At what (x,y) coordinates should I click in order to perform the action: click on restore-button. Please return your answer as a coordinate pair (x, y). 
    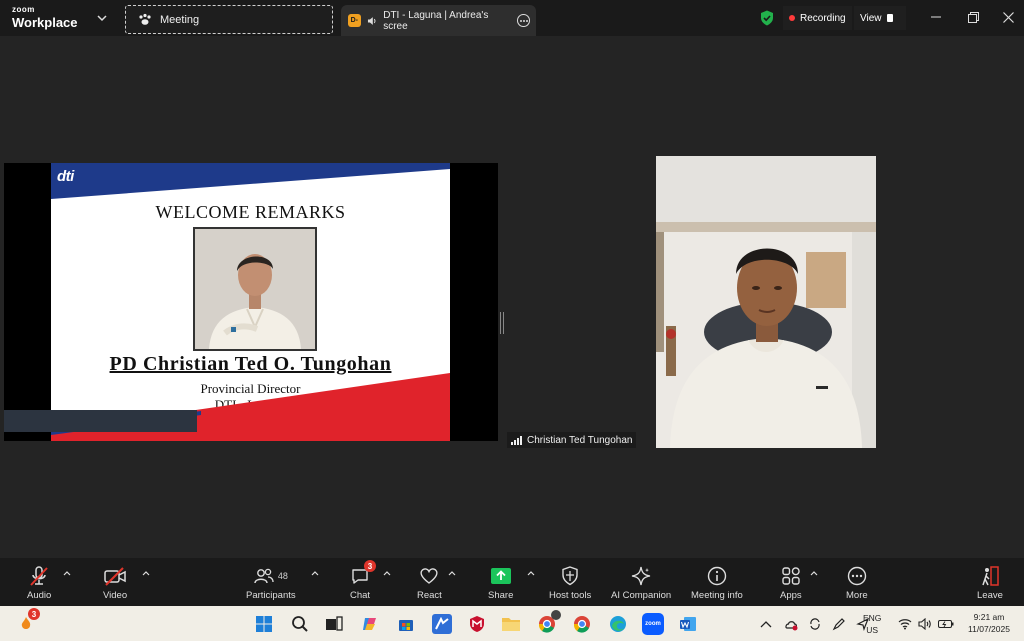
    Looking at the image, I should click on (973, 17).